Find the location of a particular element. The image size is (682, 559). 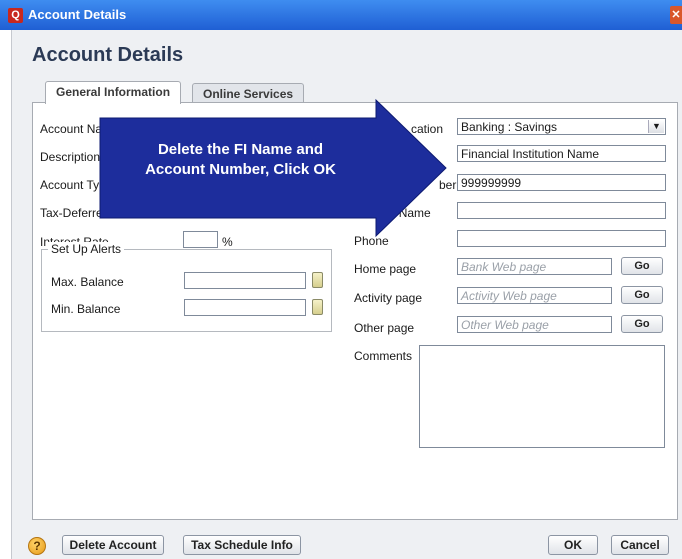

help-icon: ? is located at coordinates (37, 546).